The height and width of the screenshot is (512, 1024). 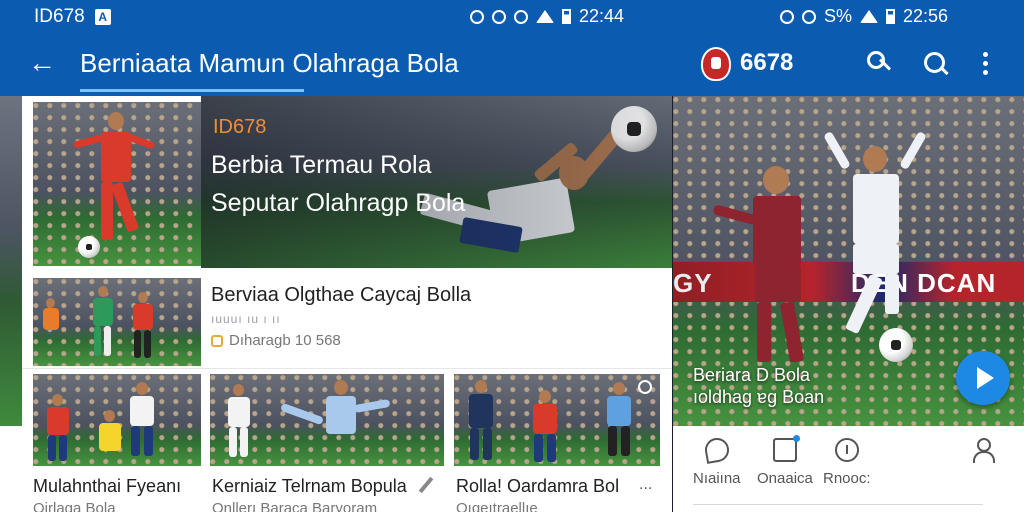 What do you see at coordinates (926, 16) in the screenshot?
I see `status-time-secondary: 22:56` at bounding box center [926, 16].